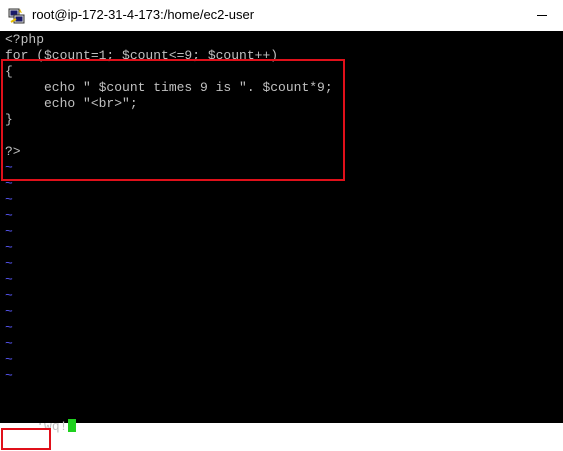 The width and height of the screenshot is (563, 451). I want to click on code-line: <?php, so click(25, 39).